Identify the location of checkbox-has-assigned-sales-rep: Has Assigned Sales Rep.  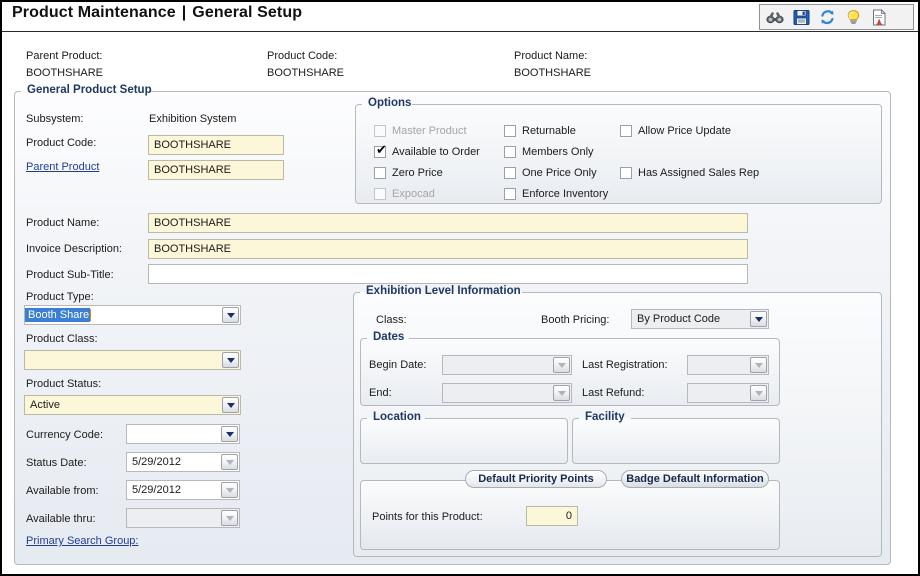
(689, 173).